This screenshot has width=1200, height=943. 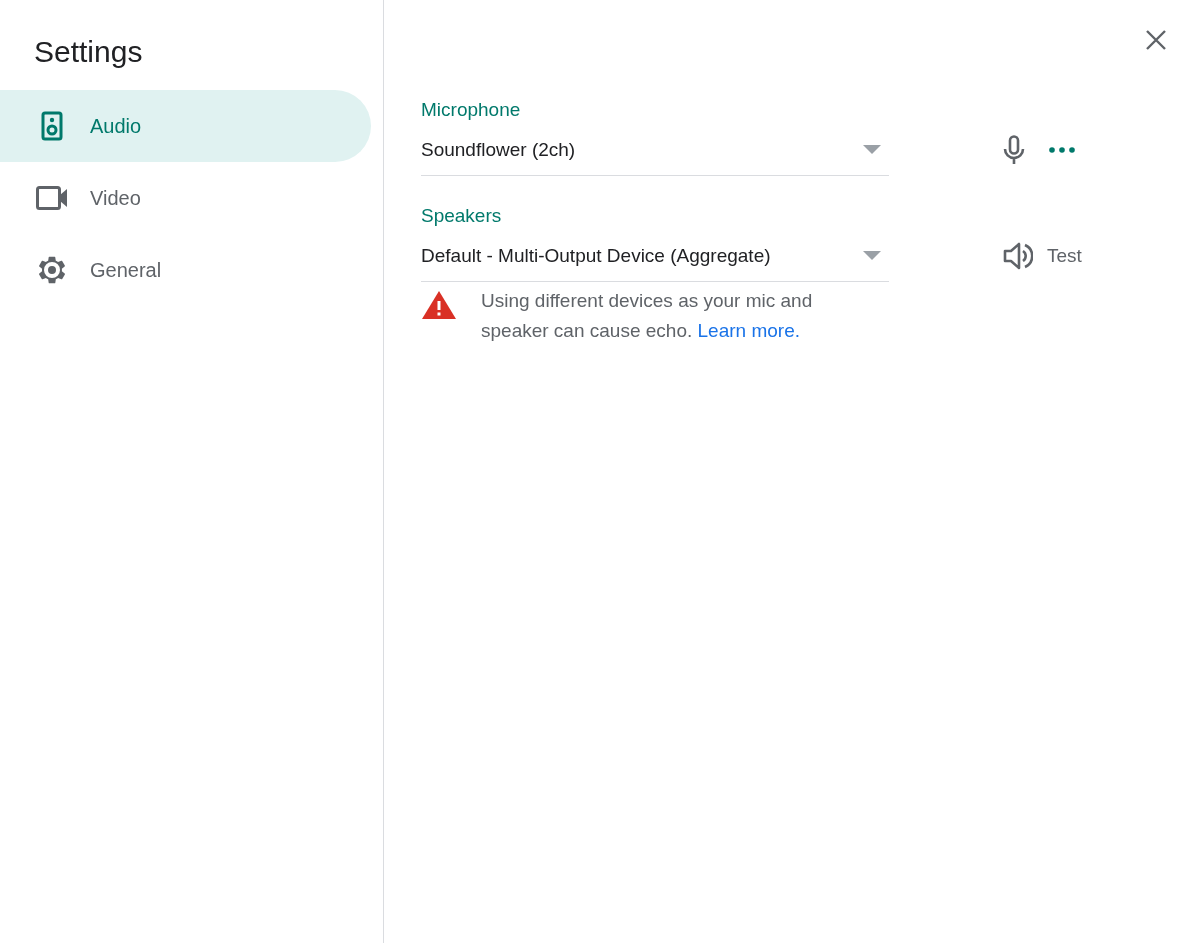 What do you see at coordinates (185, 126) in the screenshot?
I see `nav-item: Audio` at bounding box center [185, 126].